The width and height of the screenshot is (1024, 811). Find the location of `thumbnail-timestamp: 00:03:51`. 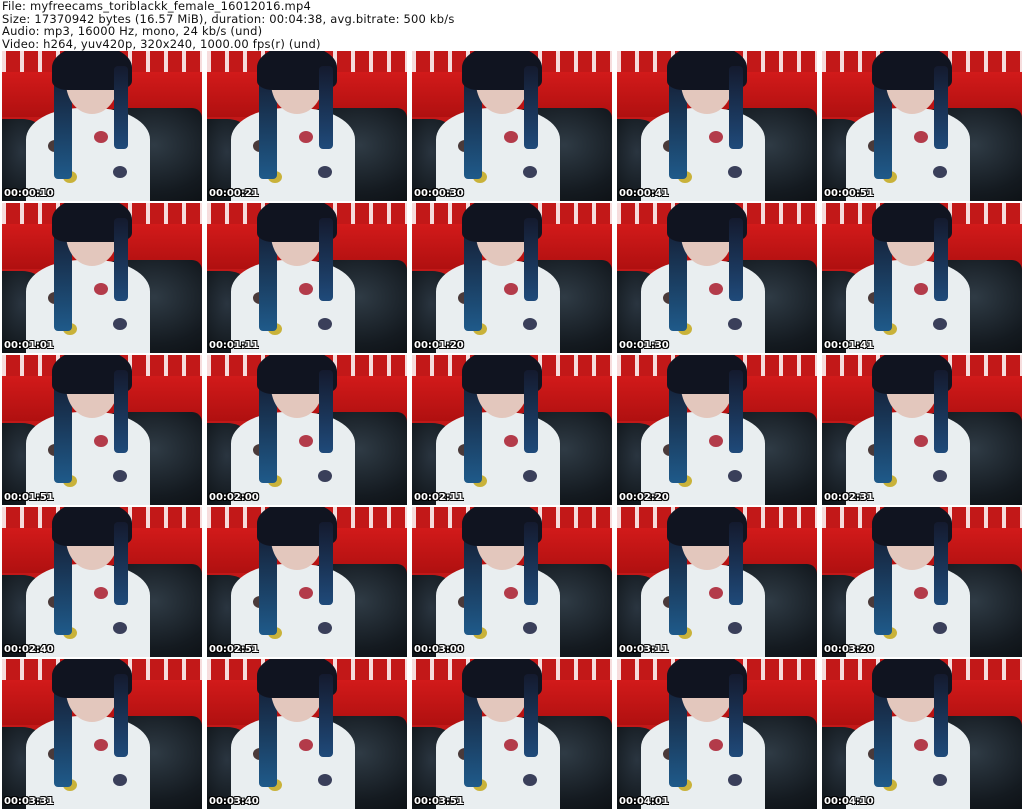

thumbnail-timestamp: 00:03:51 is located at coordinates (439, 801).